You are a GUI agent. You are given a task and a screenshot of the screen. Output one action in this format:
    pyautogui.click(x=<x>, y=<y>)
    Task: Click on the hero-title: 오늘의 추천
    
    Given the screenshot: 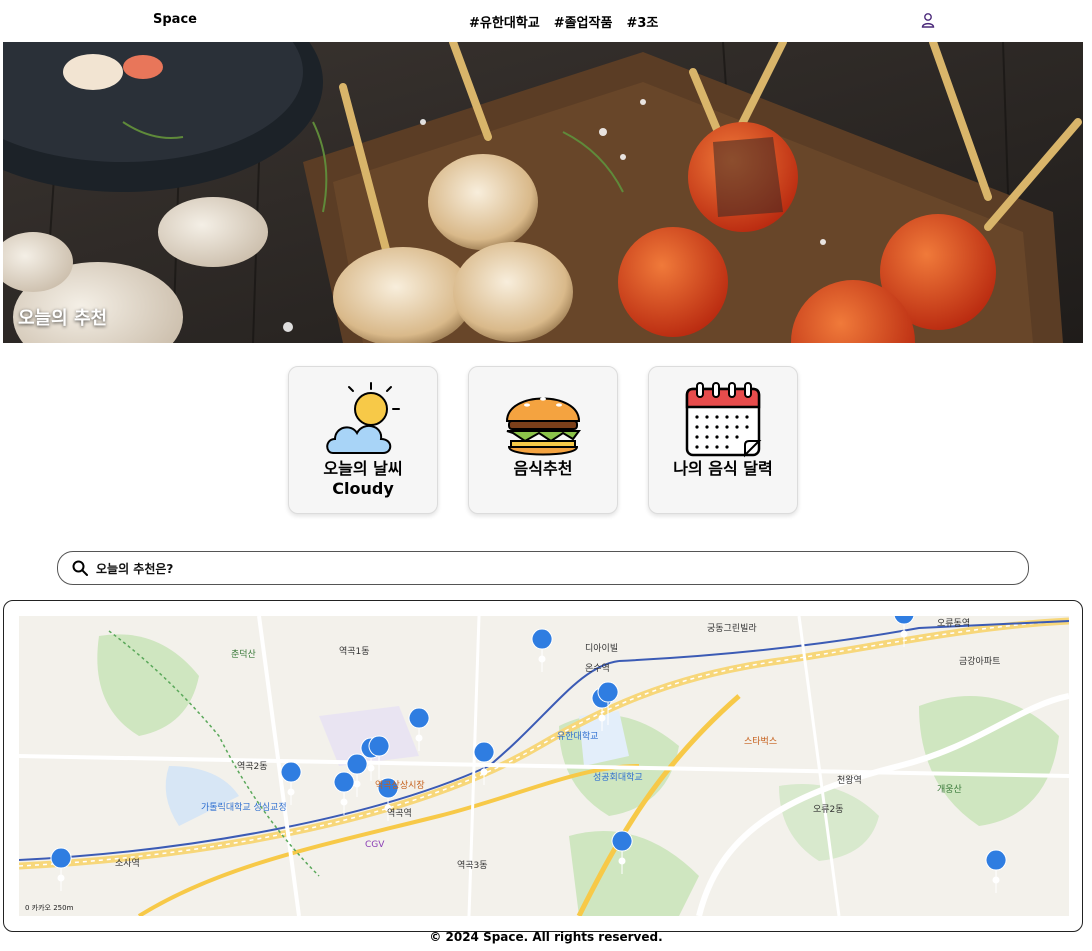 What is the action you would take?
    pyautogui.click(x=63, y=318)
    